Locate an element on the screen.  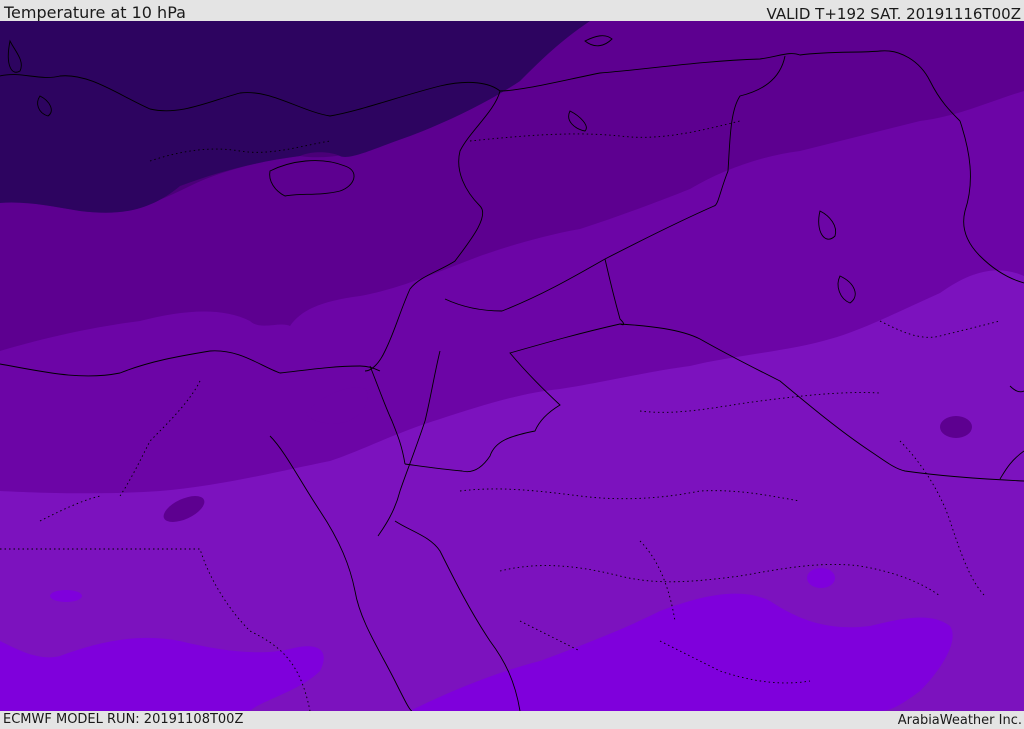
map-title: Temperature at 10 hPa is located at coordinates (95, 12).